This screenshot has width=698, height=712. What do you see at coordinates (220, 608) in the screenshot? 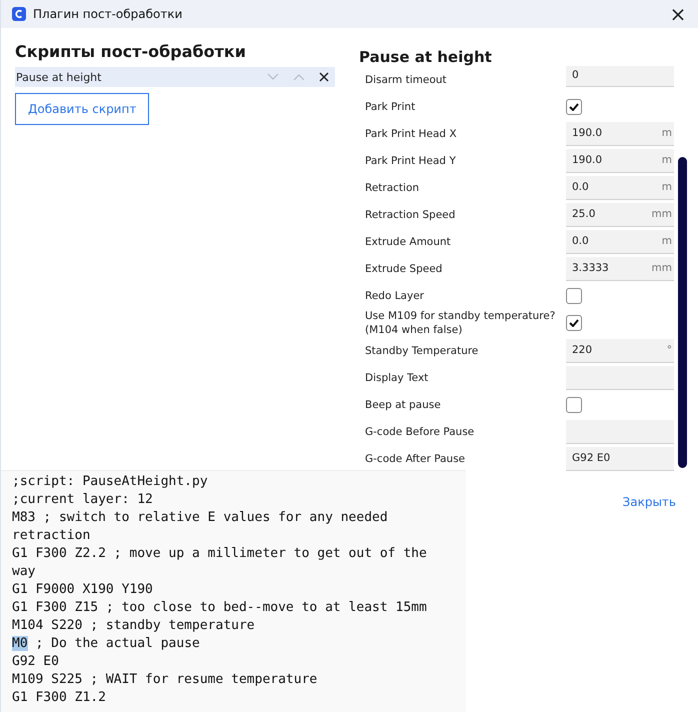
I see `code-line: G1 F300 Z15 ; too close to bed--move to at least 15mm` at bounding box center [220, 608].